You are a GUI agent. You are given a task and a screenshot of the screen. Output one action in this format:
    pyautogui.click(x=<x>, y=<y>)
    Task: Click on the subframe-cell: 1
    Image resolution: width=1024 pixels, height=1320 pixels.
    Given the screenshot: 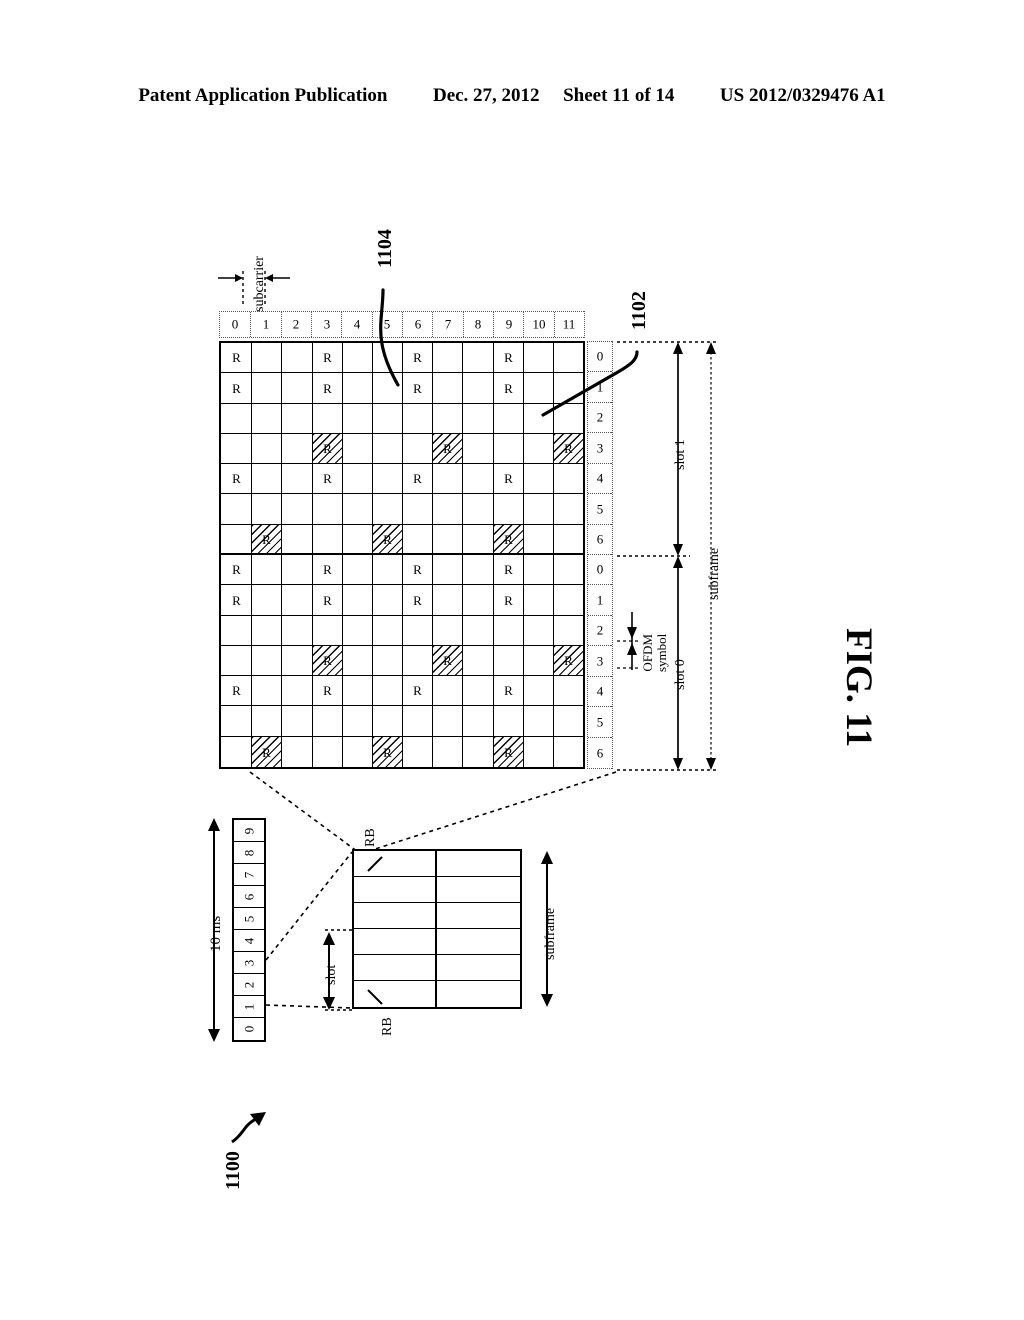 What is the action you would take?
    pyautogui.click(x=249, y=1007)
    